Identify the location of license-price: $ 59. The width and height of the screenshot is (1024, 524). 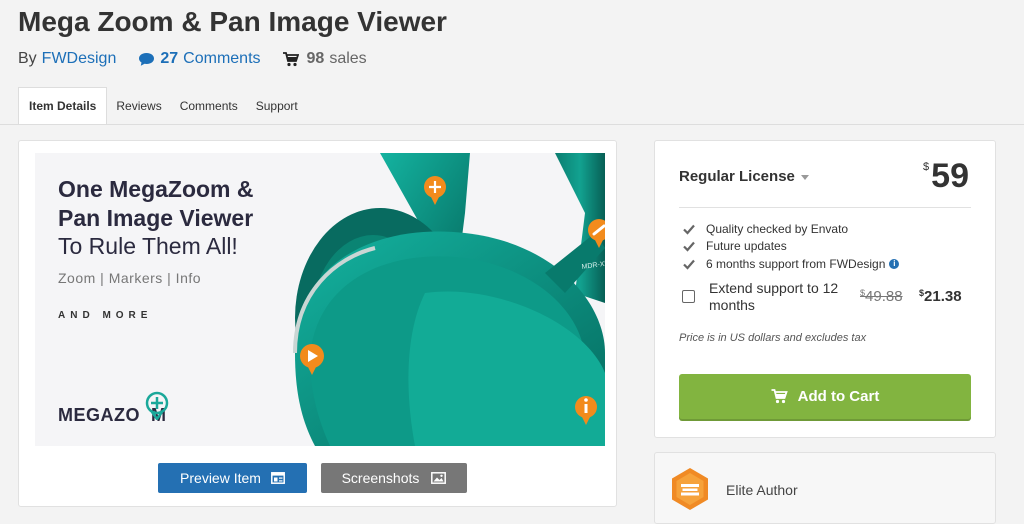
(946, 176).